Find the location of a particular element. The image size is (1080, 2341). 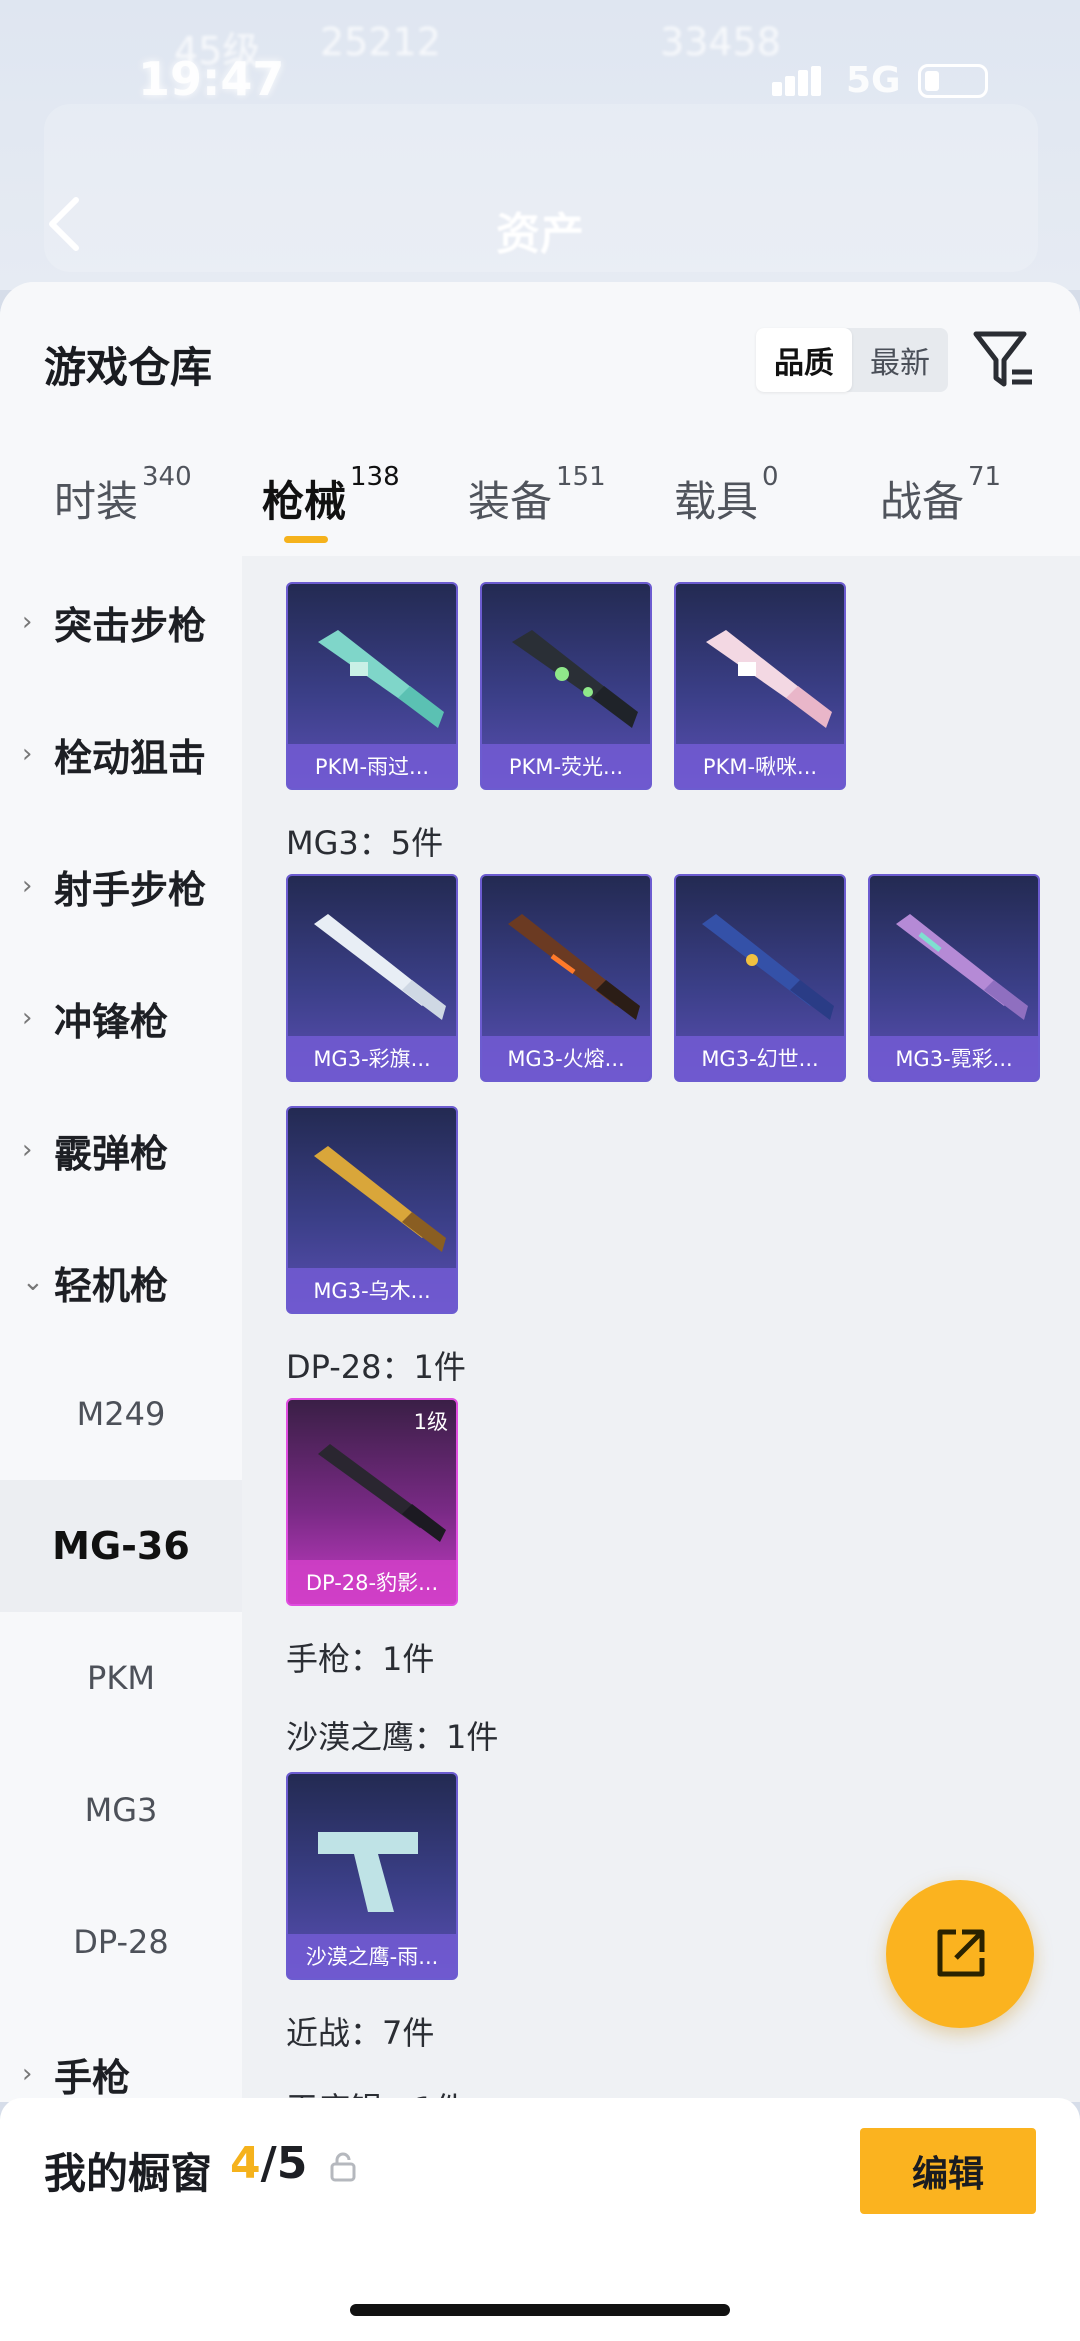

group-title-mg3: MG3：5件 is located at coordinates (365, 843).